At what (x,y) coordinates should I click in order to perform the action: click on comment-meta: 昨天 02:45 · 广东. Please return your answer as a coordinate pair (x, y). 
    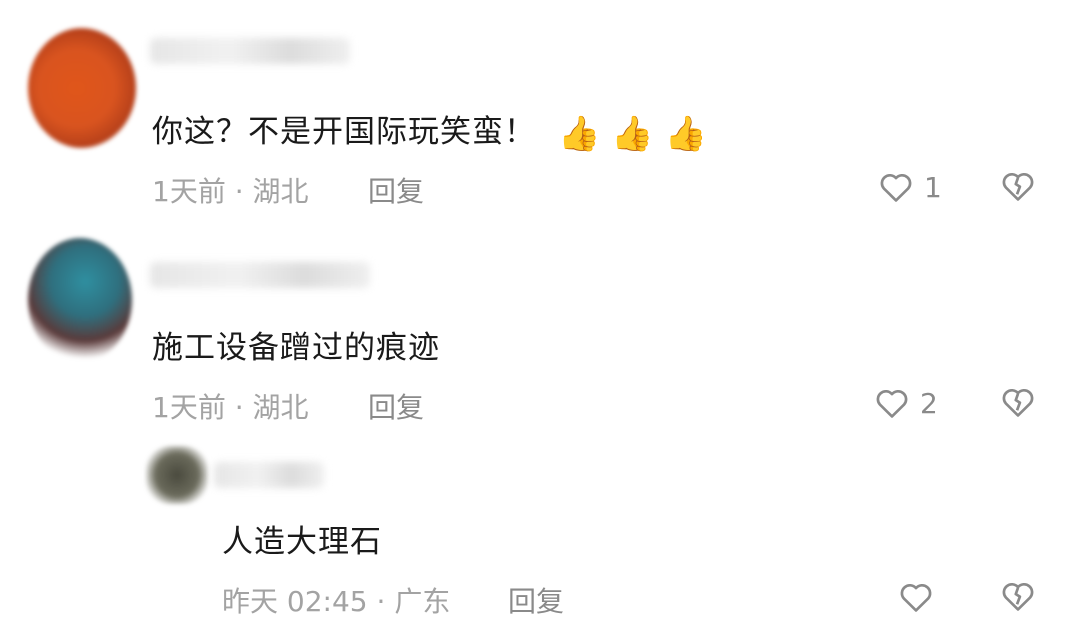
    Looking at the image, I should click on (336, 600).